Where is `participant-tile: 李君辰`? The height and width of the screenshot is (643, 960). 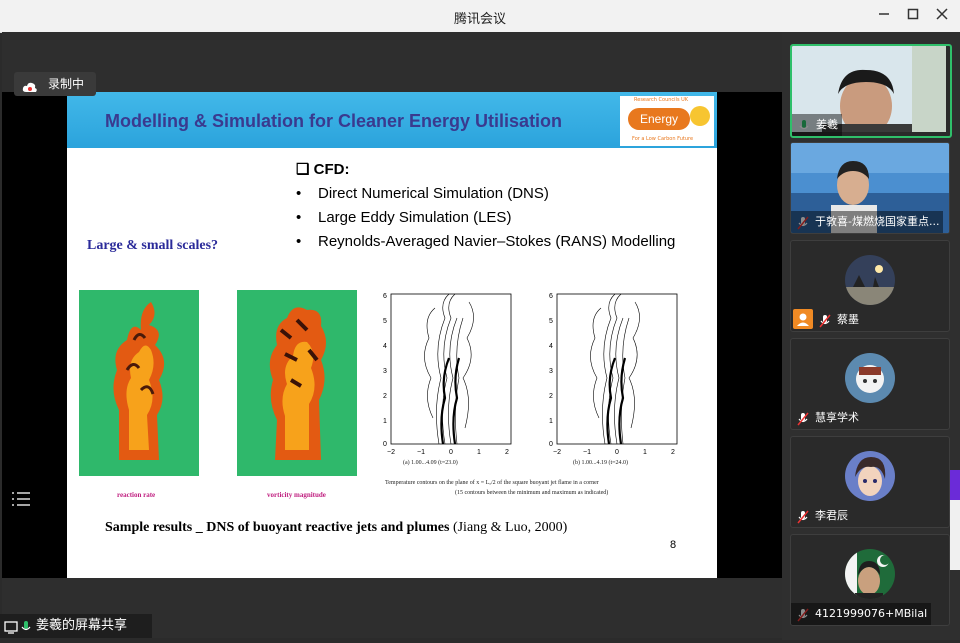 participant-tile: 李君辰 is located at coordinates (870, 482).